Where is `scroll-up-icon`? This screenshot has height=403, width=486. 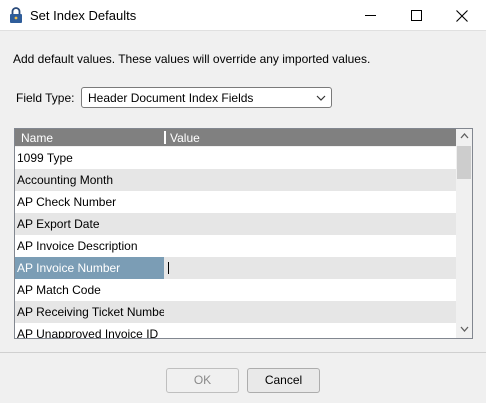 scroll-up-icon is located at coordinates (464, 136).